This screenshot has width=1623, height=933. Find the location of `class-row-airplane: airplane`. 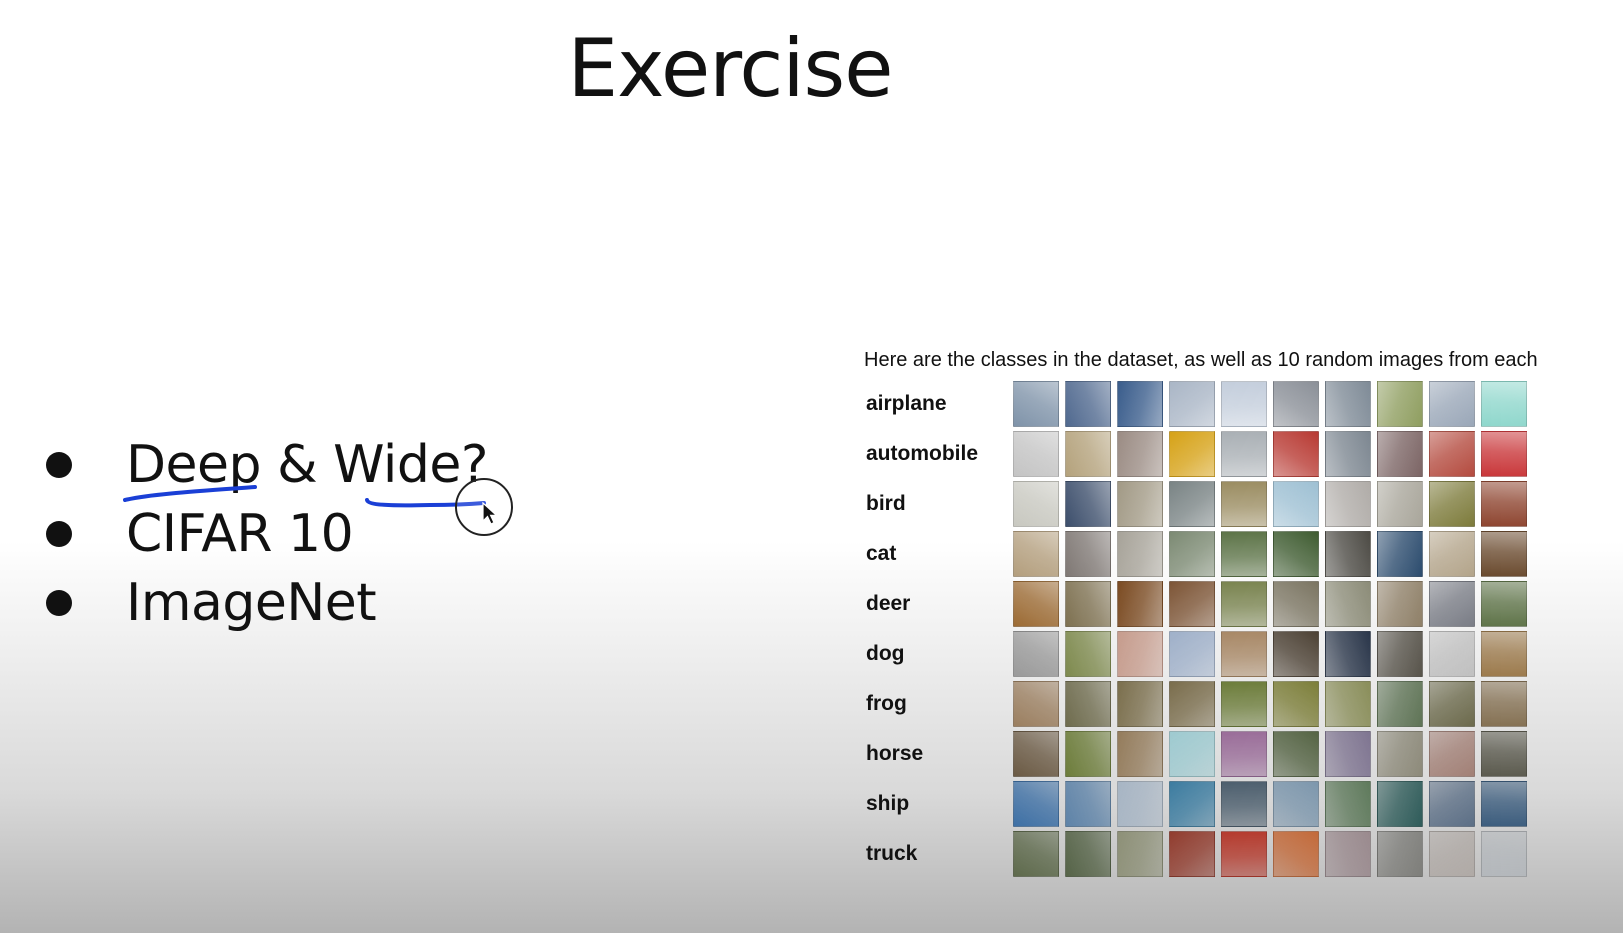

class-row-airplane: airplane is located at coordinates (1199, 404).